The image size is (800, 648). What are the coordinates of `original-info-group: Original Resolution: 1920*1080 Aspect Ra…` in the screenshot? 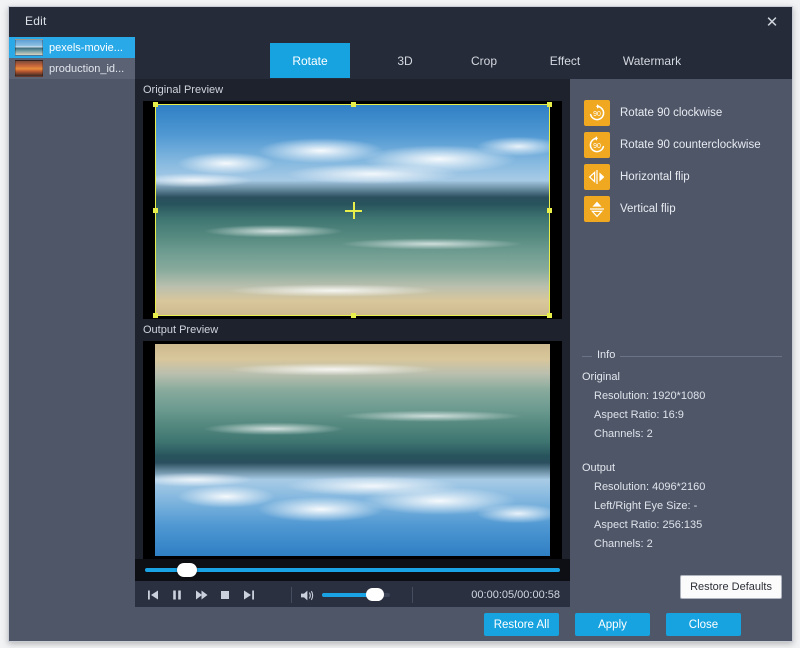 It's located at (682, 407).